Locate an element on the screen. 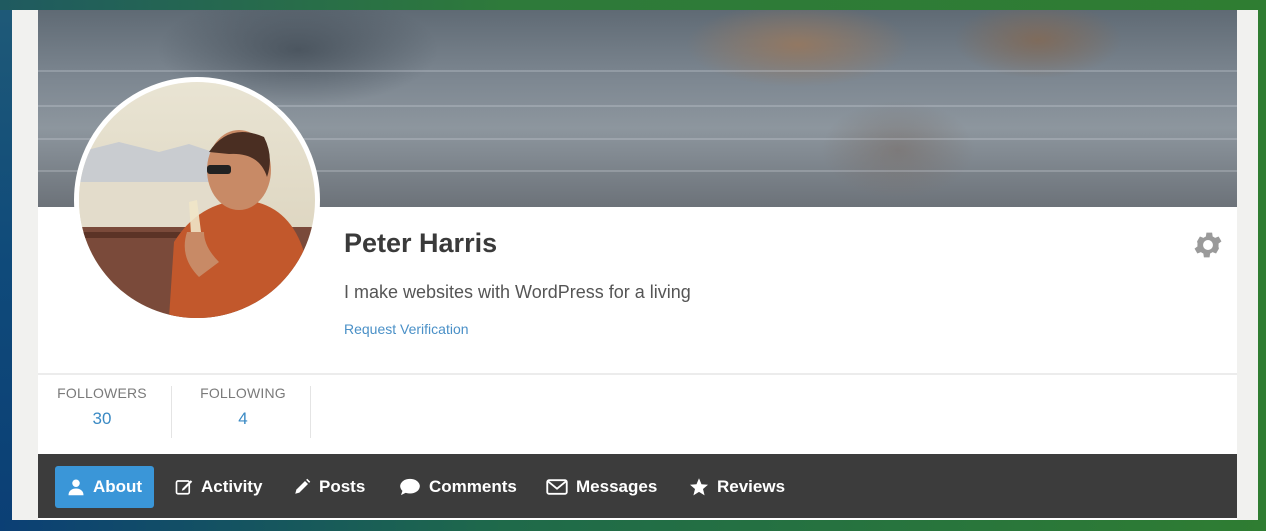  request-verification-link: Request Verification is located at coordinates (406, 329).